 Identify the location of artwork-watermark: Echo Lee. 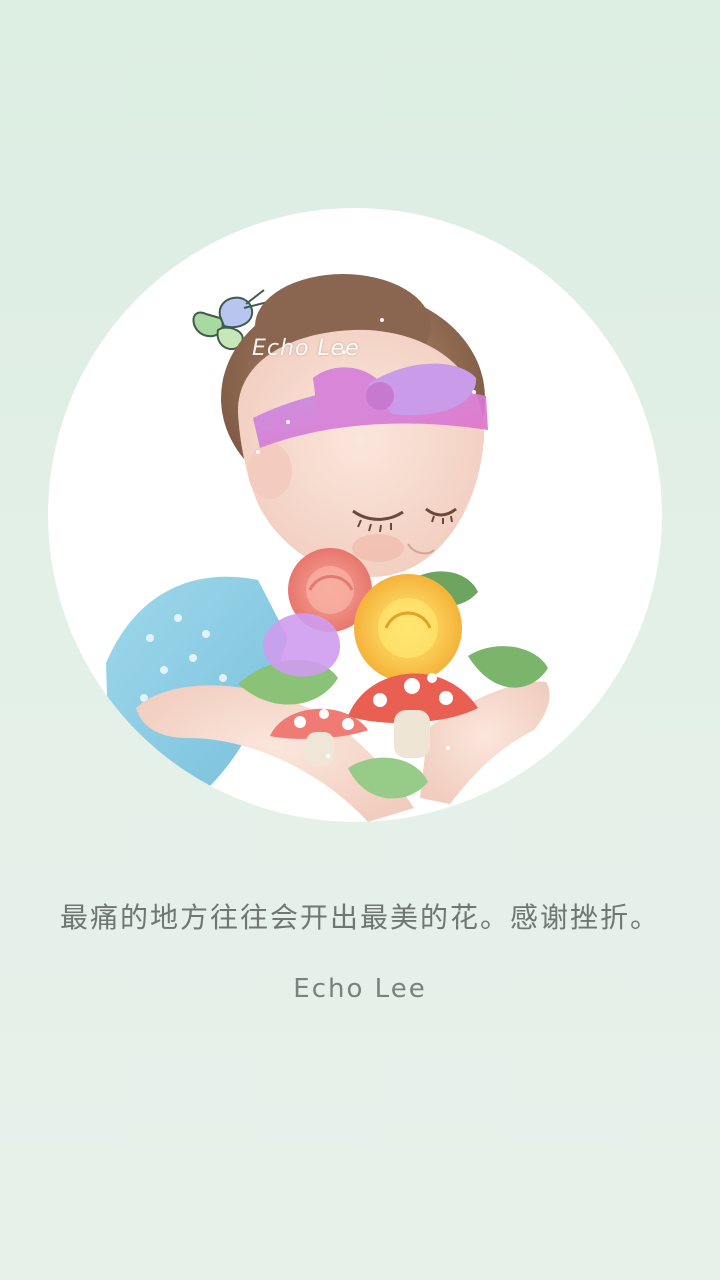
(306, 348).